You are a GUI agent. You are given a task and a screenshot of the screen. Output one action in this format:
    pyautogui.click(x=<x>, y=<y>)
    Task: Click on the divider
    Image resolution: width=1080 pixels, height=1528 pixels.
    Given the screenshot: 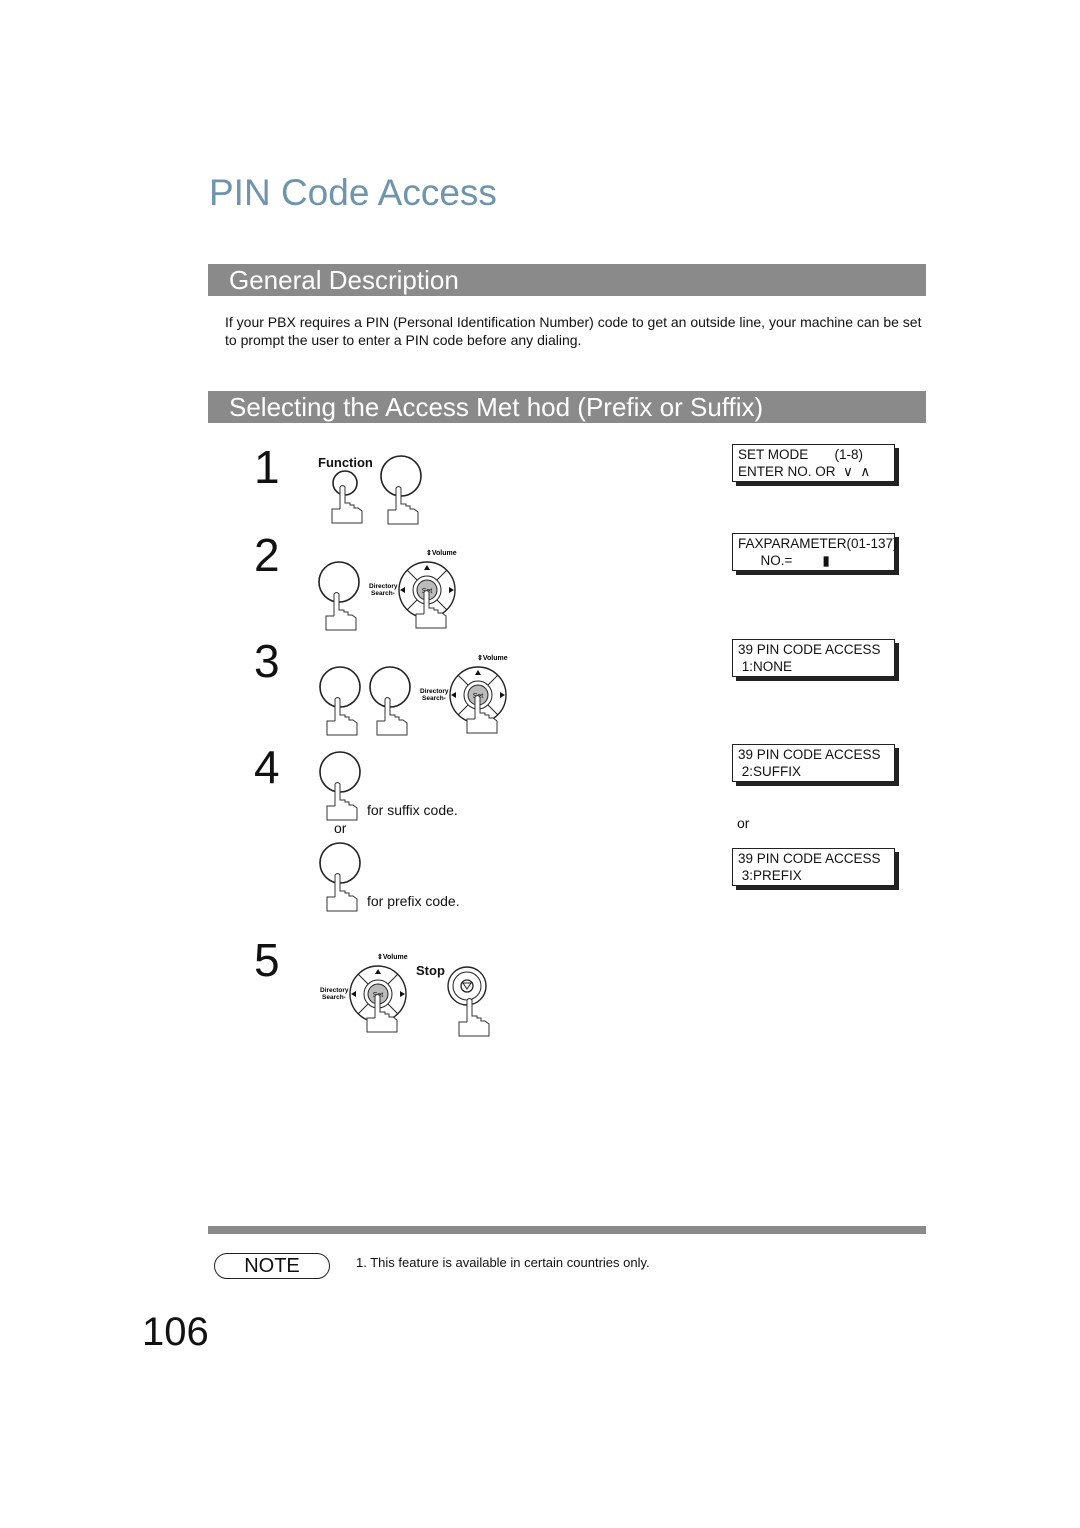 What is the action you would take?
    pyautogui.click(x=567, y=1230)
    